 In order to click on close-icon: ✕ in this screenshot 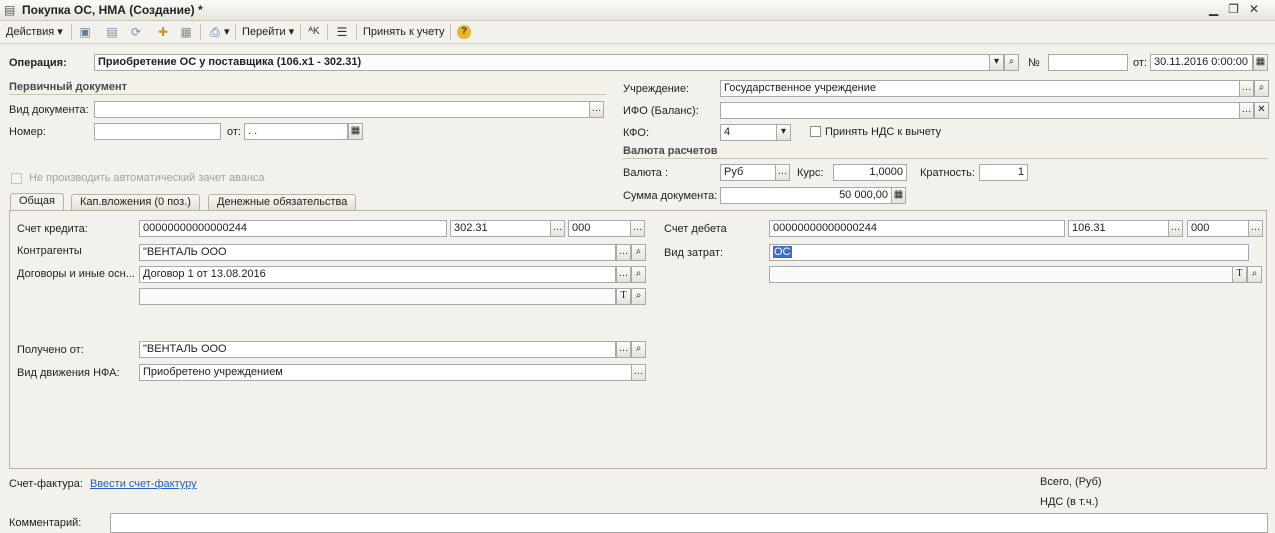, I will do `click(1259, 9)`.